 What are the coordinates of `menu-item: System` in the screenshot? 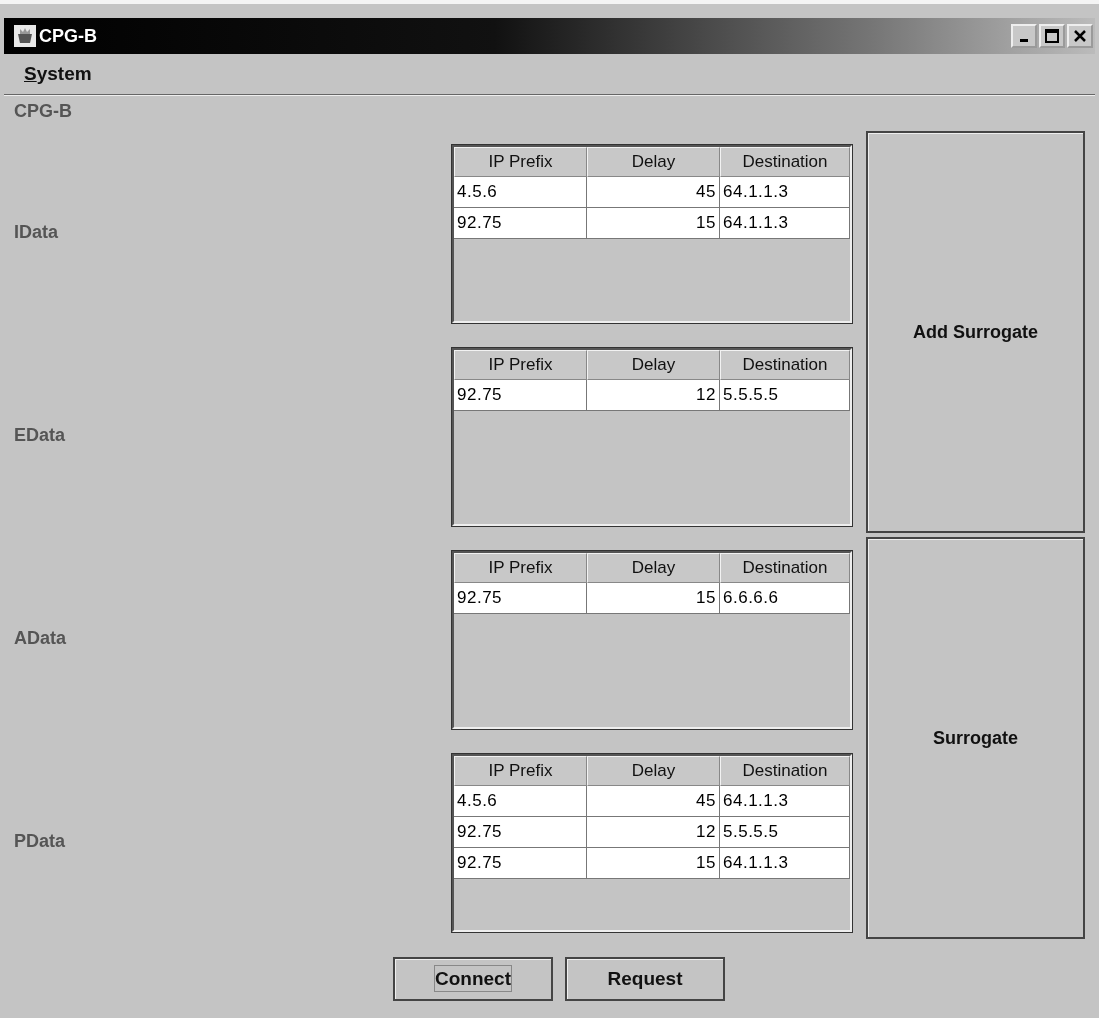 It's located at (58, 74).